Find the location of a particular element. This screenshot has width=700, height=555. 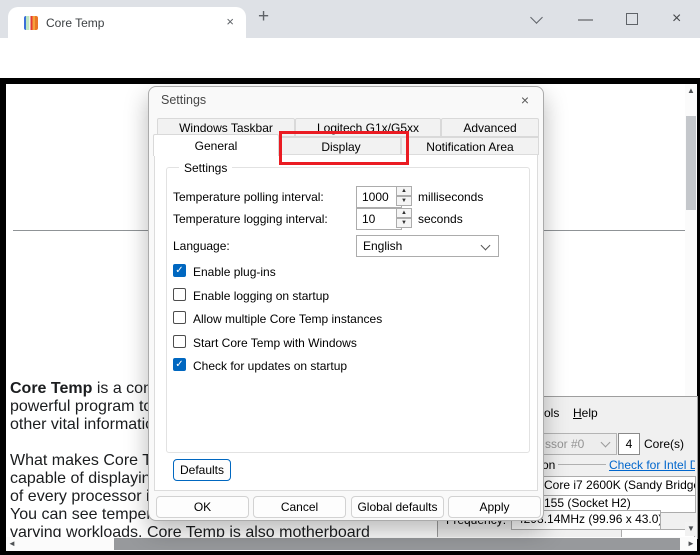

settings-groupbox-label: Settings is located at coordinates (206, 168).